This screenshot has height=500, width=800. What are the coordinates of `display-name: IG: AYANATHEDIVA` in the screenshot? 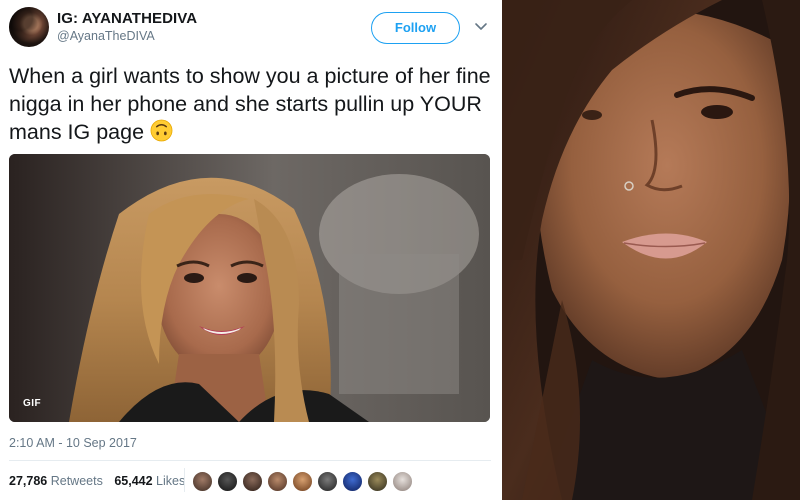 It's located at (127, 18).